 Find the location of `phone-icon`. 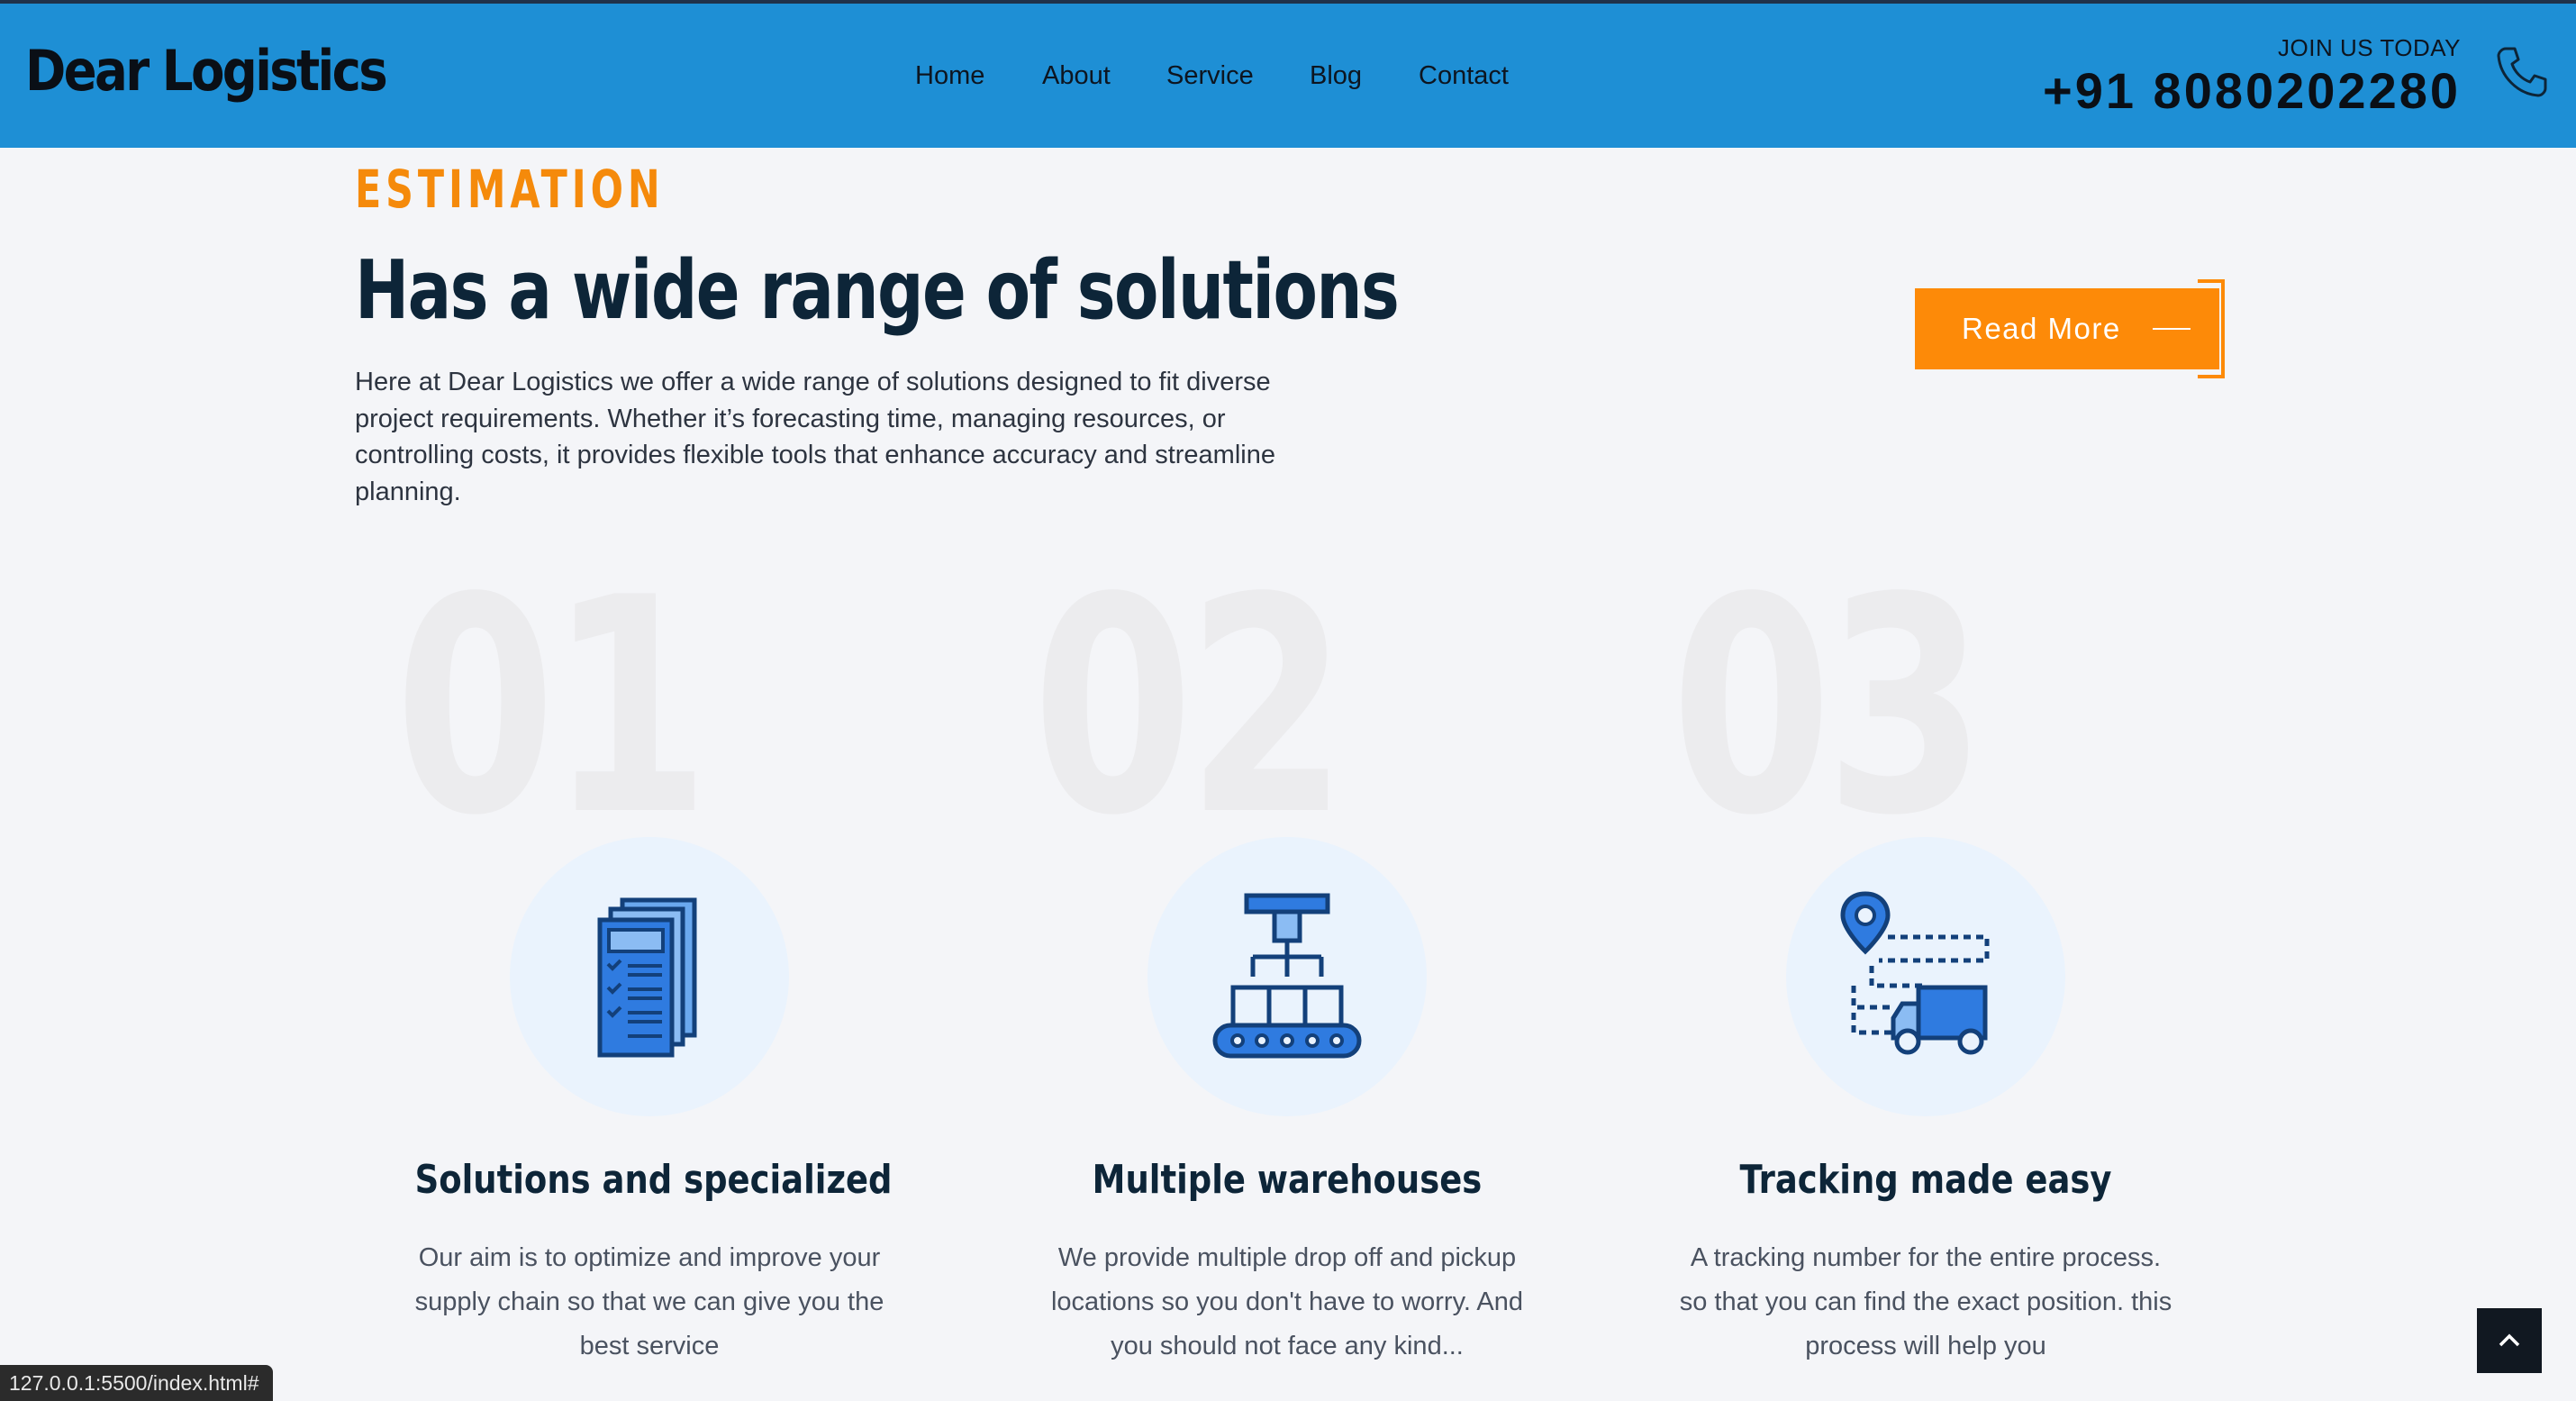

phone-icon is located at coordinates (2522, 72).